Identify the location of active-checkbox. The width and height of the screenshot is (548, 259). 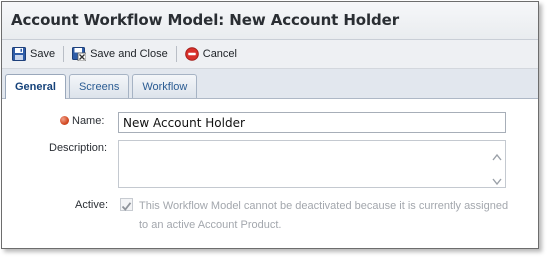
(126, 204).